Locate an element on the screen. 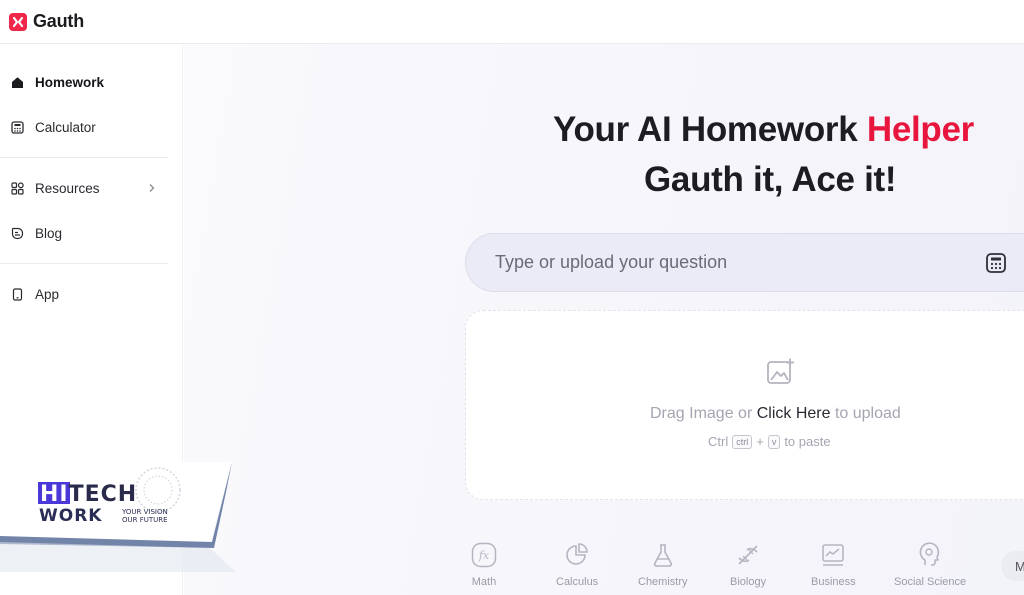  pie-chart-icon is located at coordinates (577, 555).